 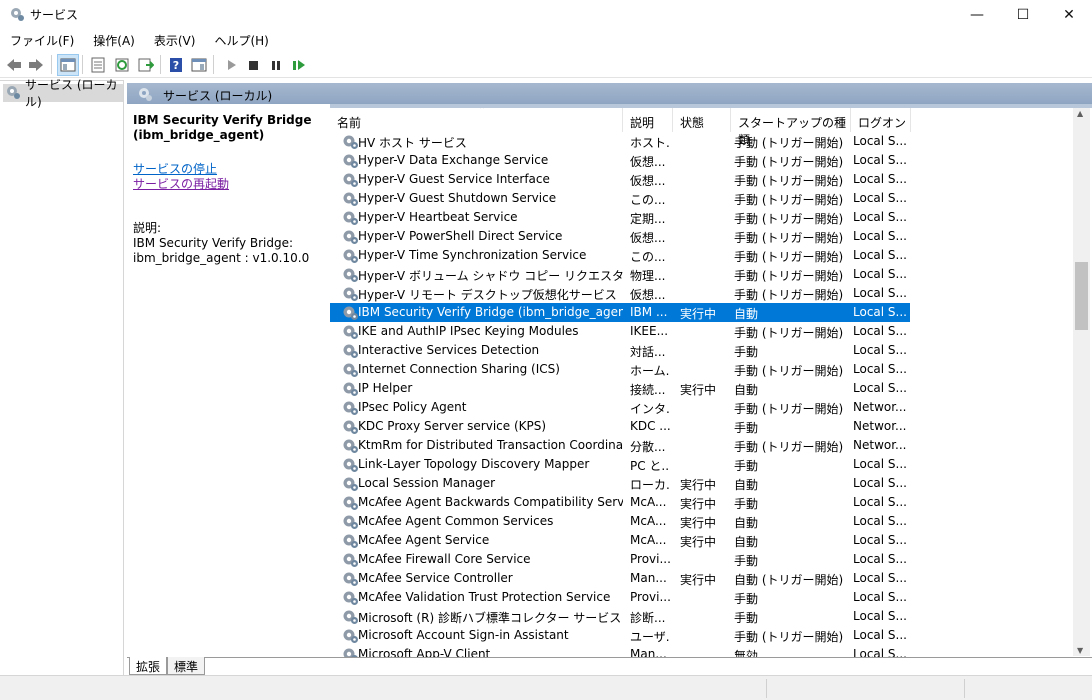 I want to click on service-name: Hyper-V Data Exchange Service, so click(x=453, y=160).